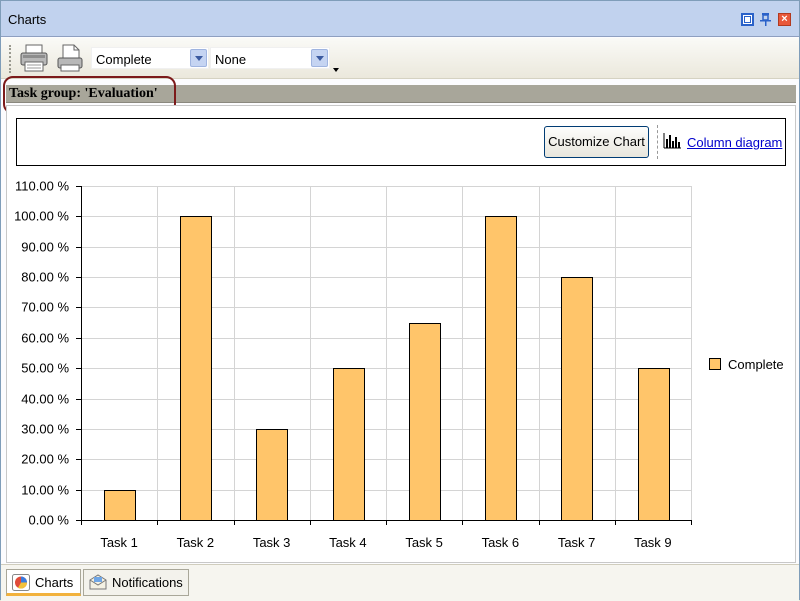  I want to click on legend-swatch, so click(715, 364).